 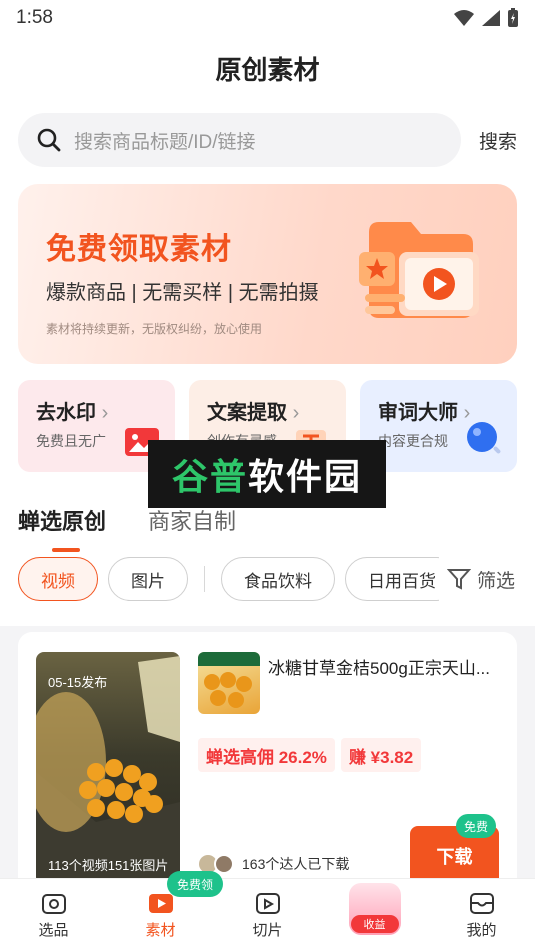 What do you see at coordinates (192, 520) in the screenshot?
I see `tab-merchant-made: 商家自制` at bounding box center [192, 520].